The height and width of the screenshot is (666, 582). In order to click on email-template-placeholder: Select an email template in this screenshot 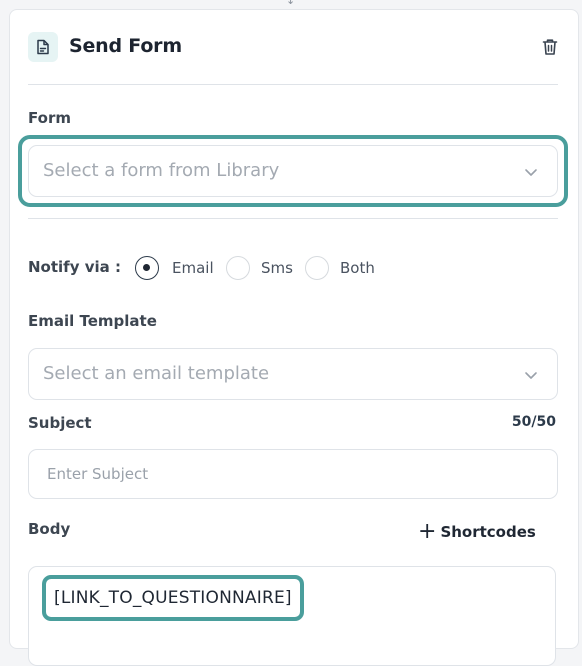, I will do `click(156, 373)`.